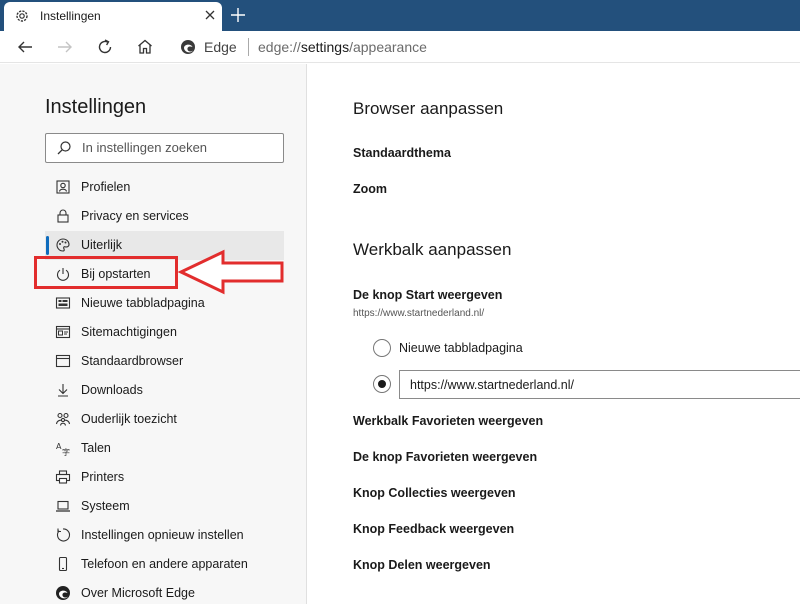 This screenshot has height=604, width=800. Describe the element at coordinates (101, 245) in the screenshot. I see `sidebar-item-label: Uiterlijk` at that location.